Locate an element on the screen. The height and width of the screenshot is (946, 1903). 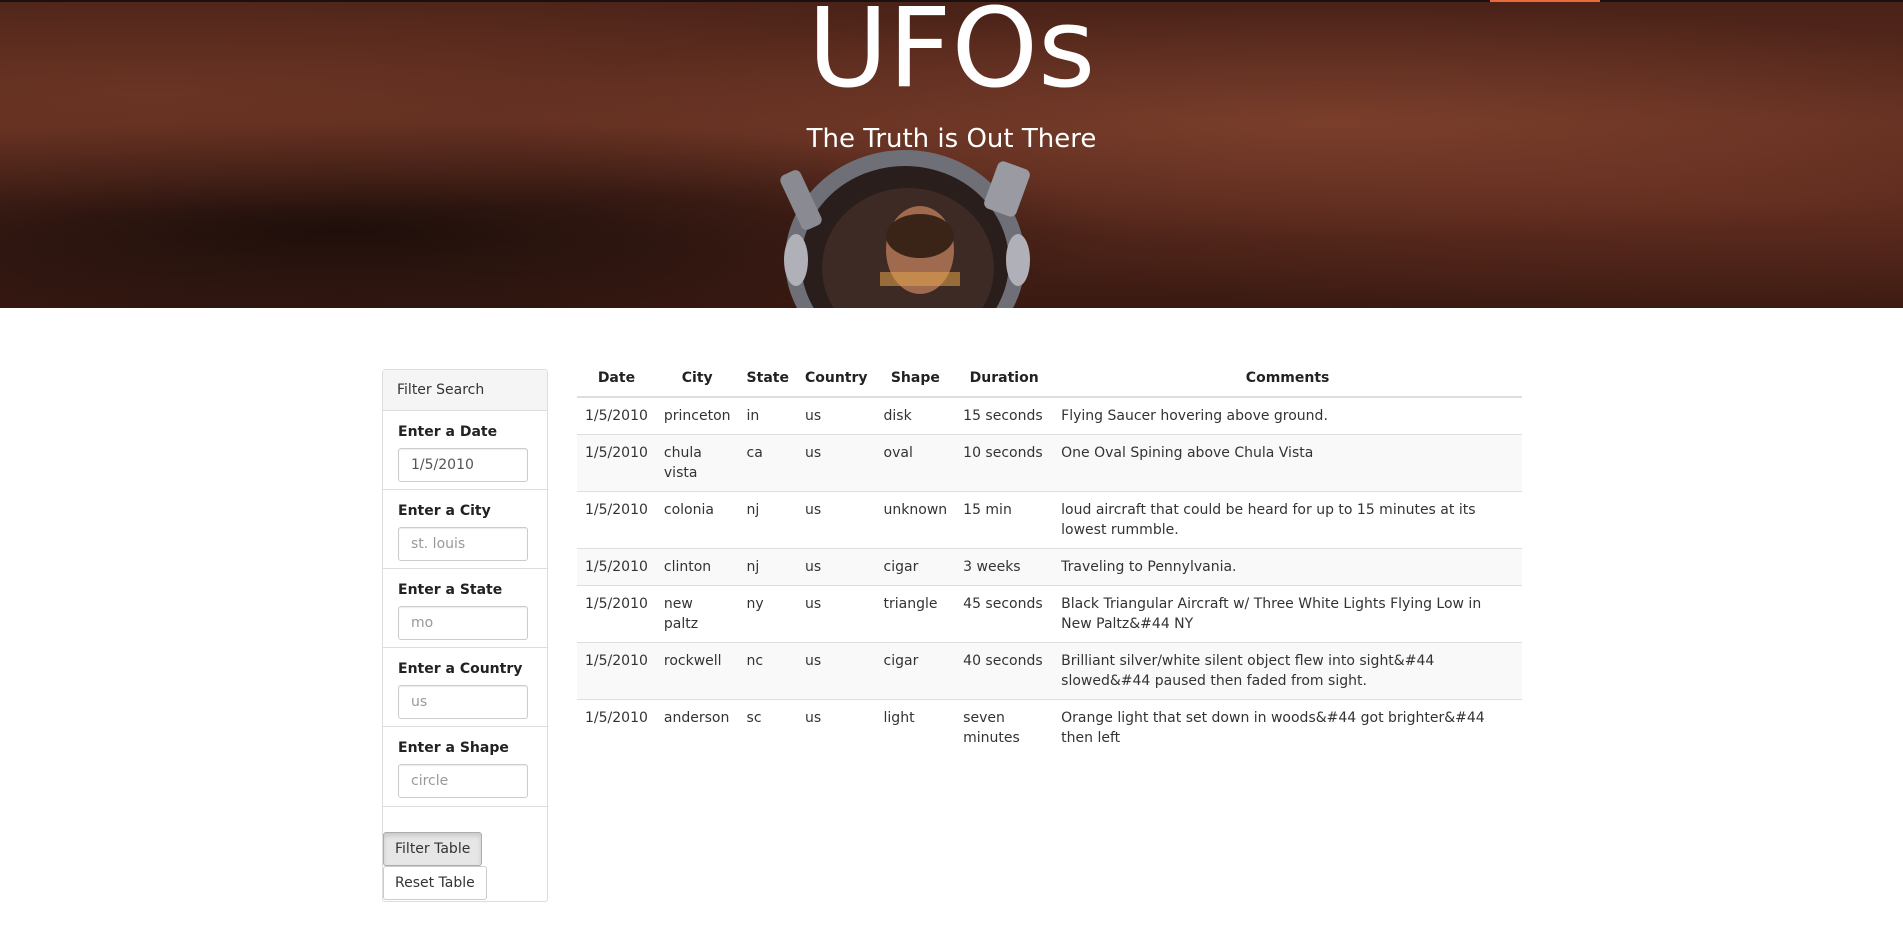
cell-shape: triangle is located at coordinates (915, 614).